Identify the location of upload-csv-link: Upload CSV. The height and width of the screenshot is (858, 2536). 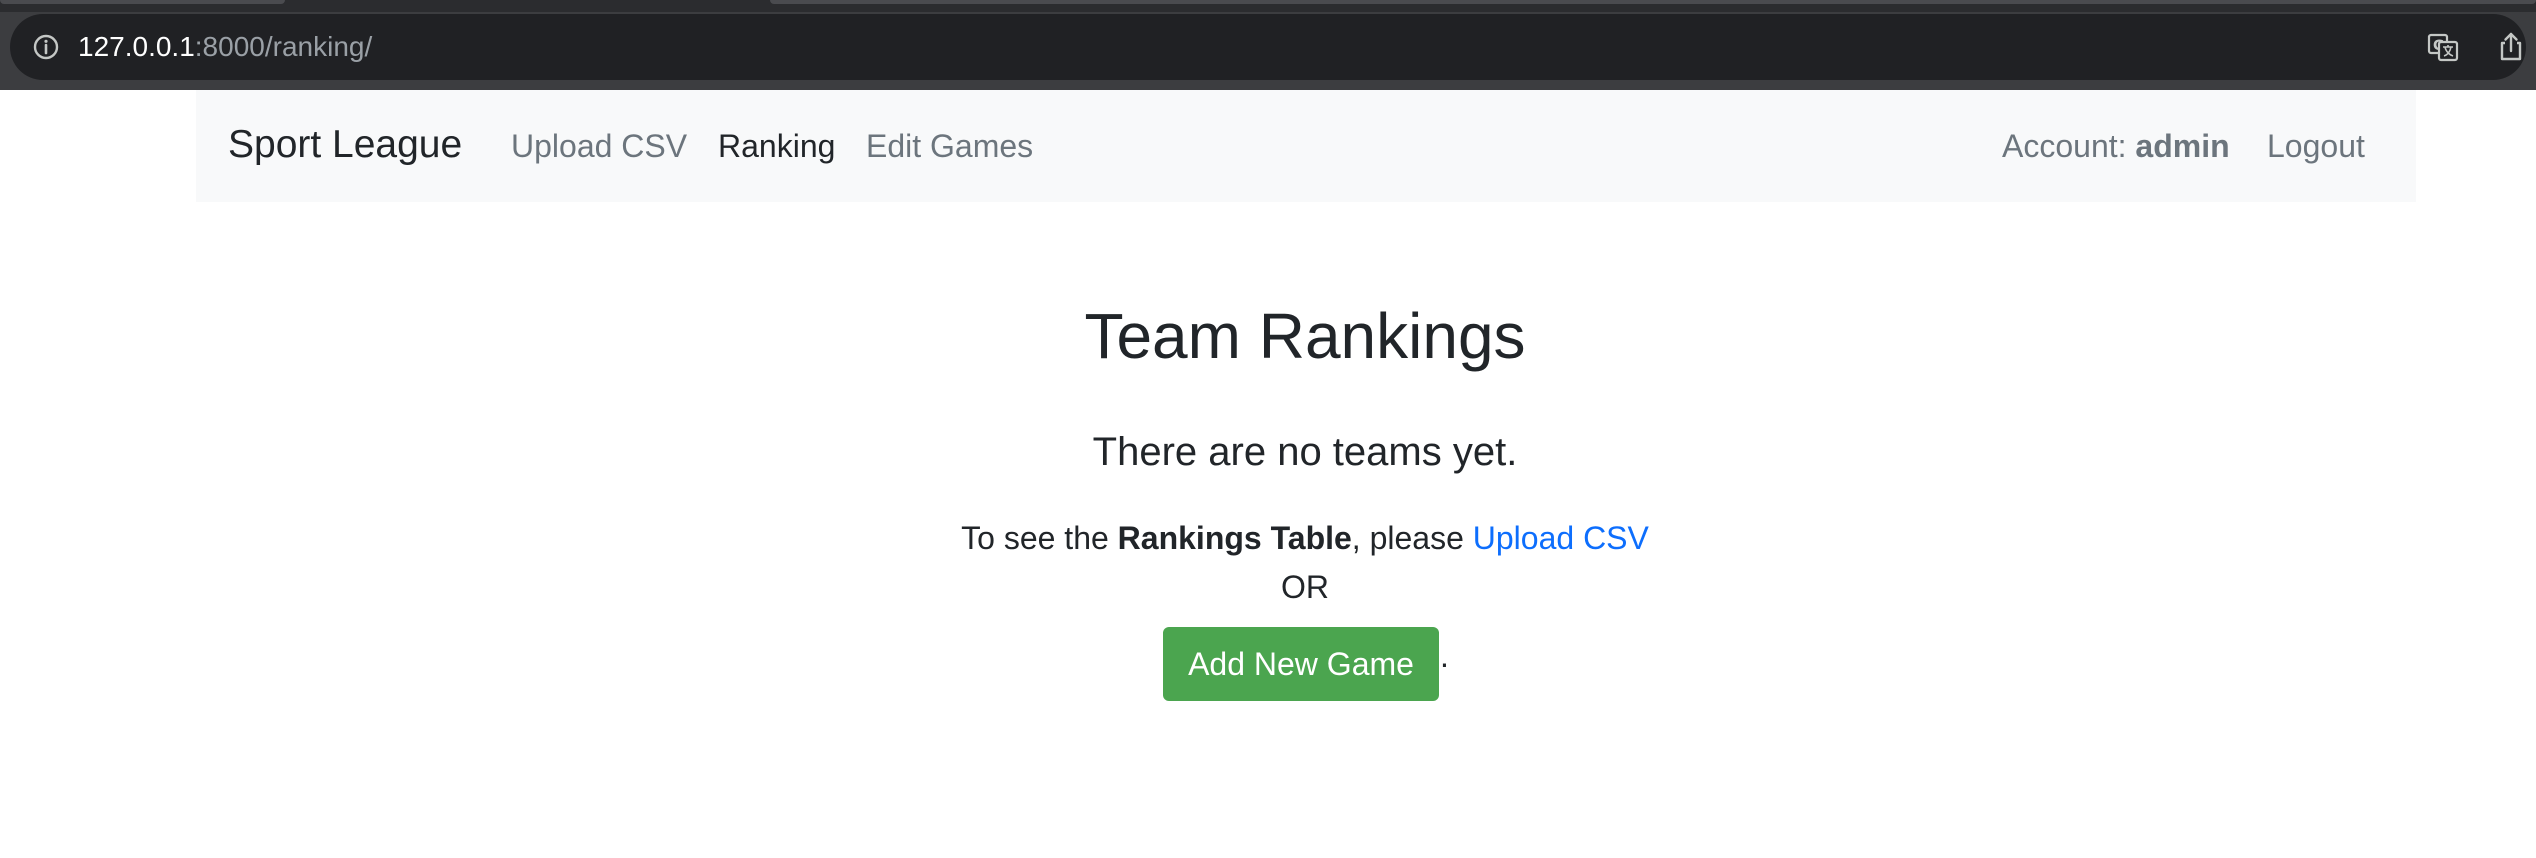
(1561, 538).